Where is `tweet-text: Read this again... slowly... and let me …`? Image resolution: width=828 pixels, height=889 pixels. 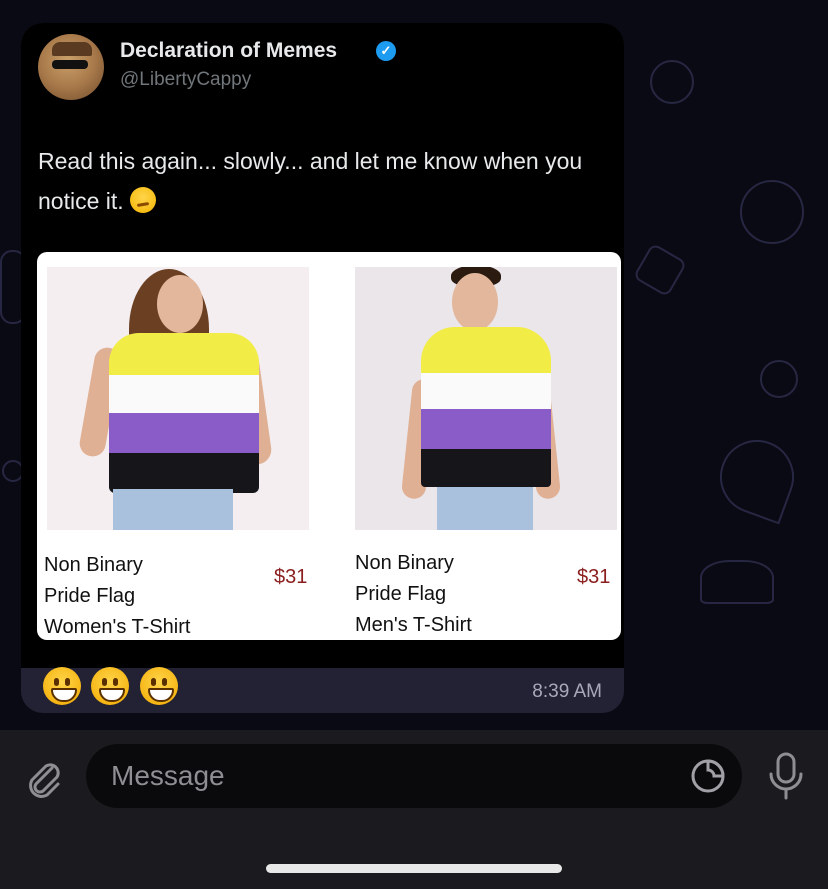 tweet-text: Read this again... slowly... and let me … is located at coordinates (318, 181).